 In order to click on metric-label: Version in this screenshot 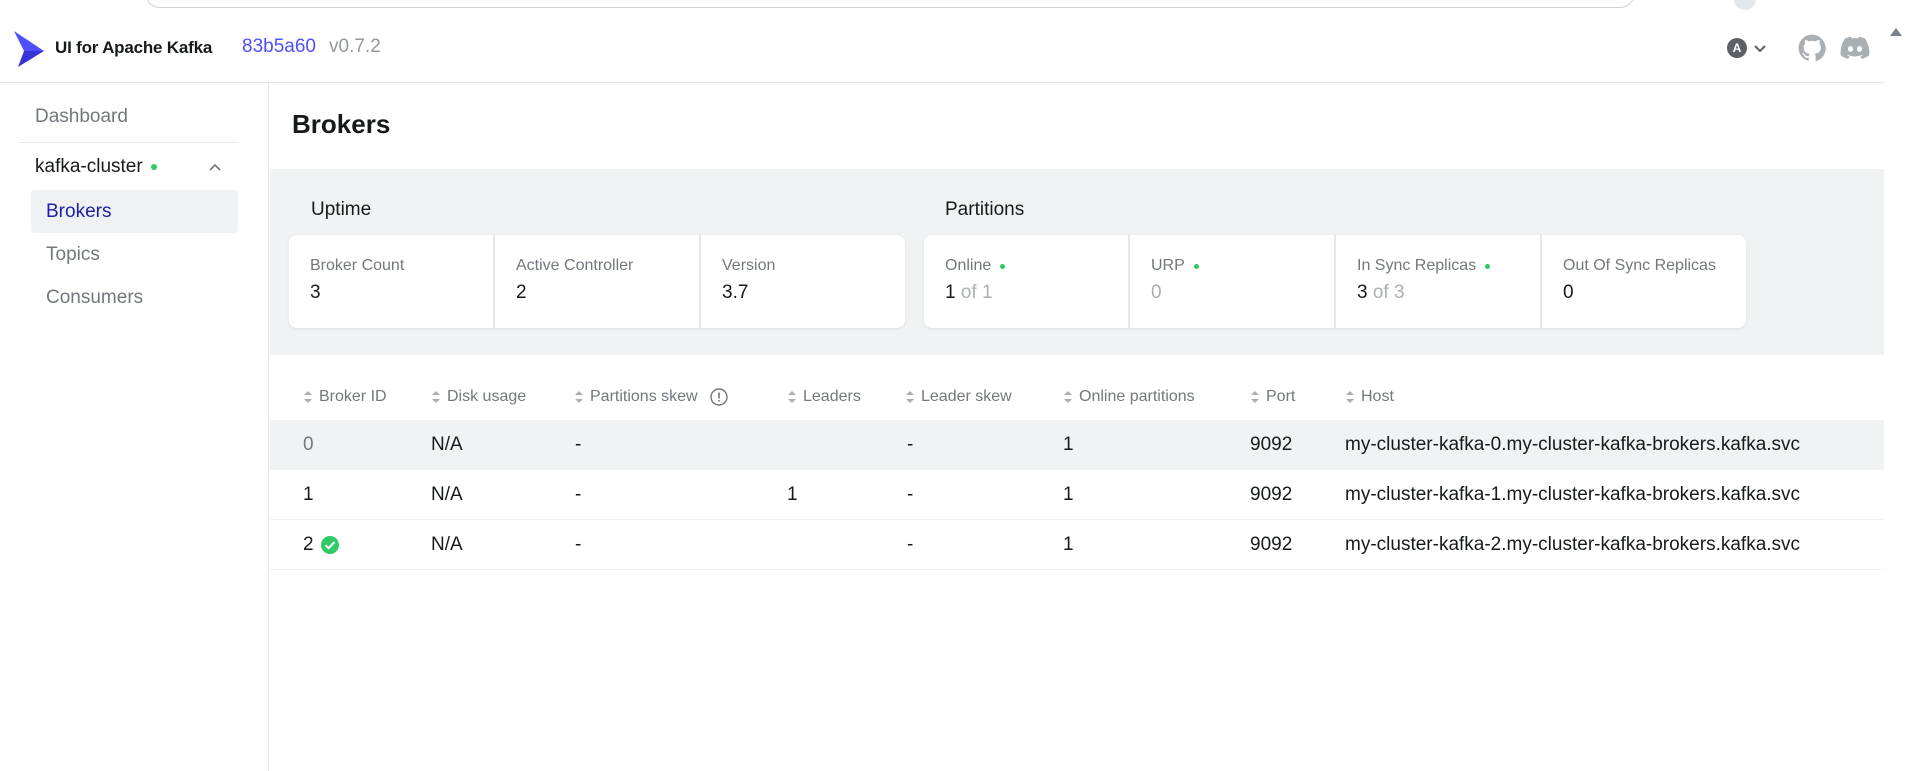, I will do `click(749, 265)`.